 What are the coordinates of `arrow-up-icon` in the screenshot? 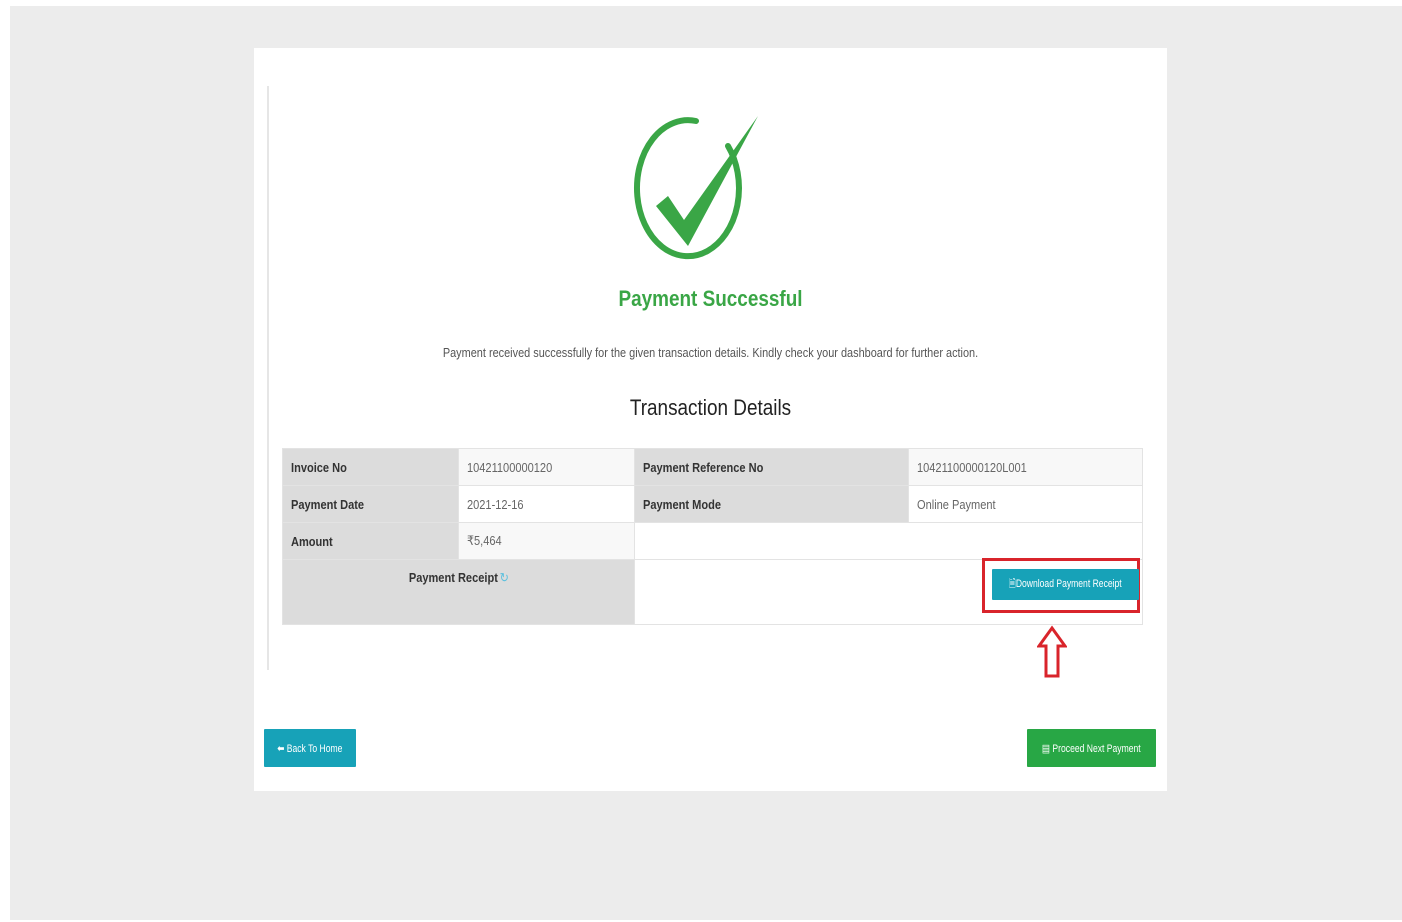 It's located at (1052, 651).